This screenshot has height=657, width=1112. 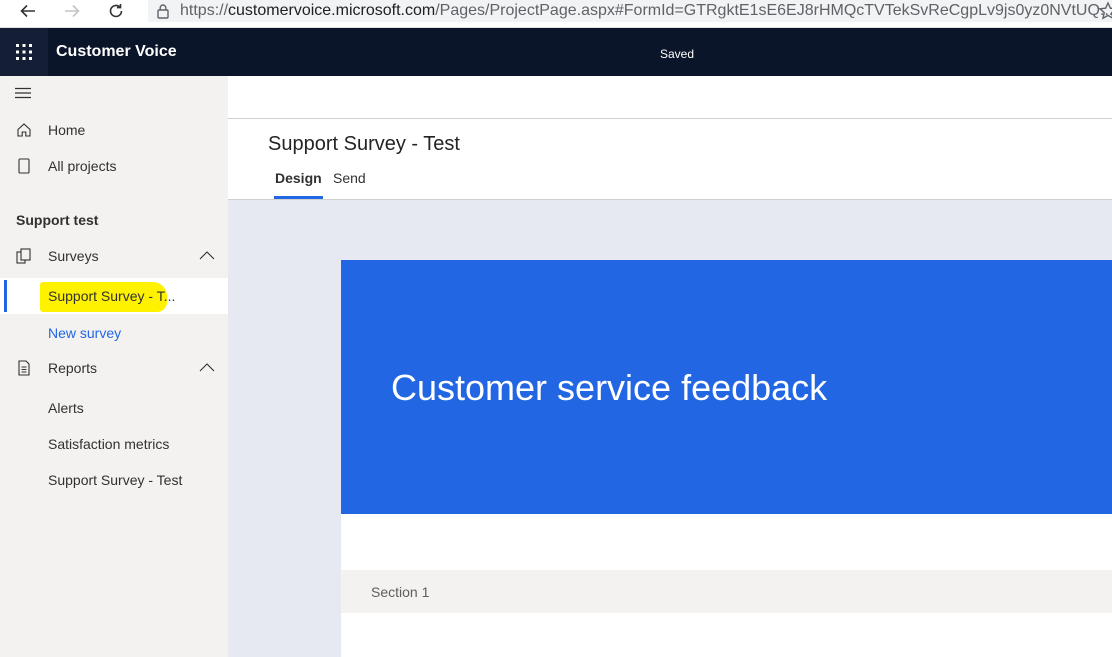 What do you see at coordinates (114, 256) in the screenshot?
I see `nav-surveys: Surveys` at bounding box center [114, 256].